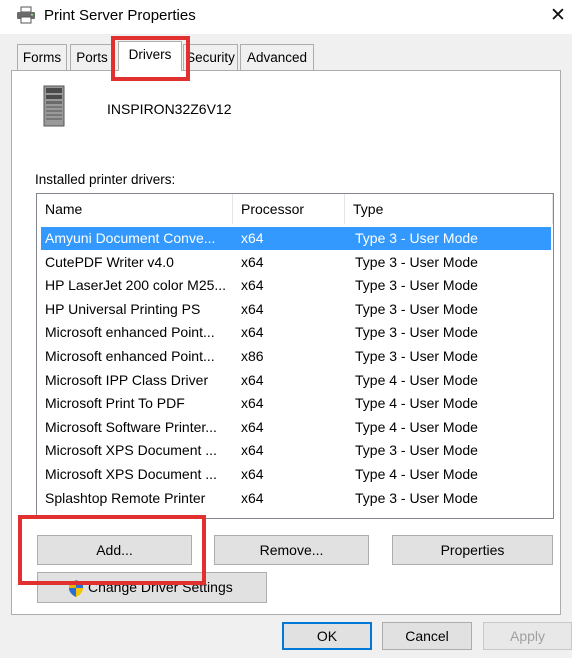  Describe the element at coordinates (105, 179) in the screenshot. I see `installed-drivers-label: Installed printer drivers:` at that location.